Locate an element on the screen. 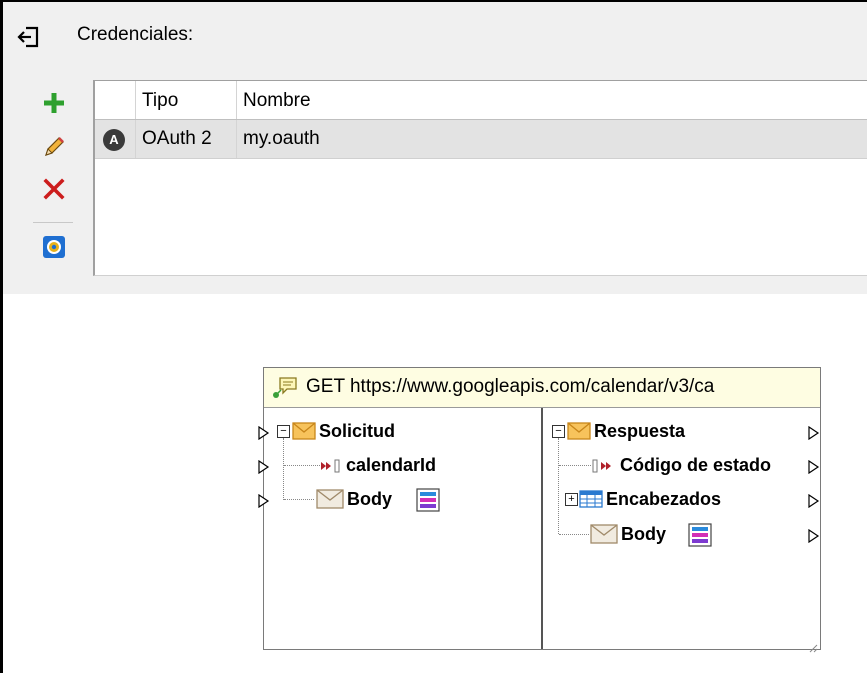 The image size is (867, 673). row-icon-cell: A is located at coordinates (115, 139).